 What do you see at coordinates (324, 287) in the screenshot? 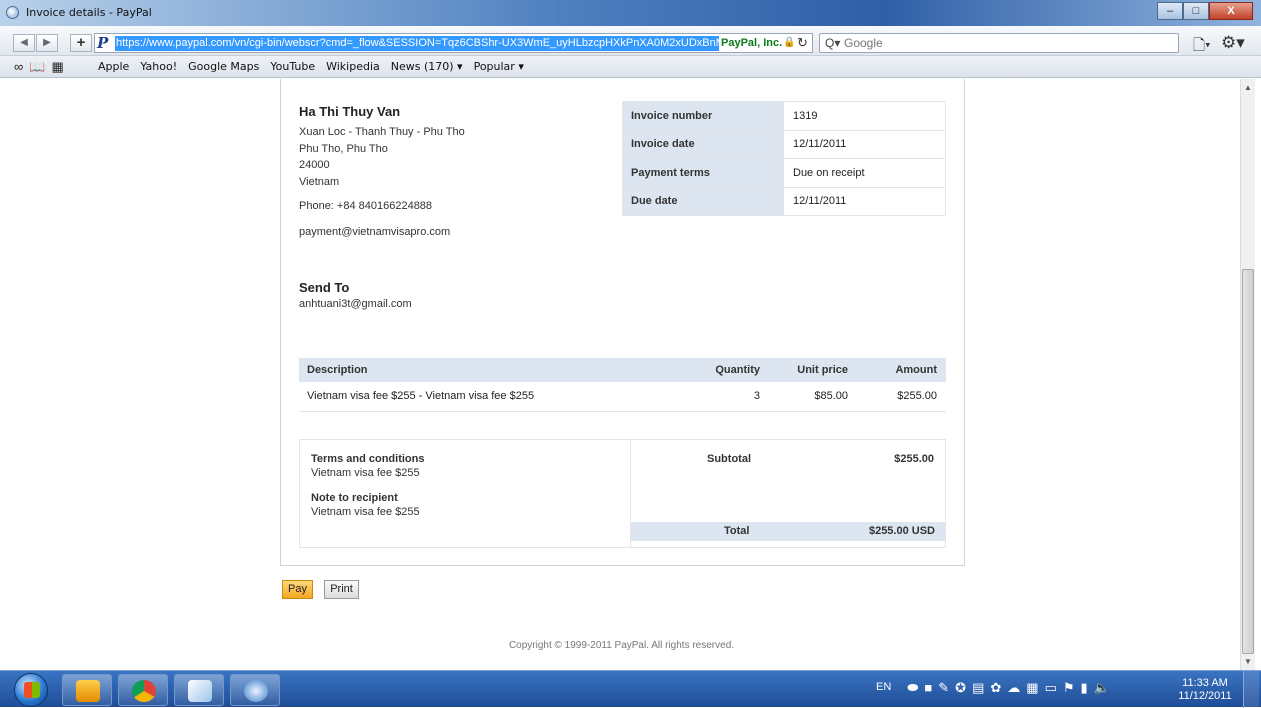
I see `send-to-title: Send To` at bounding box center [324, 287].